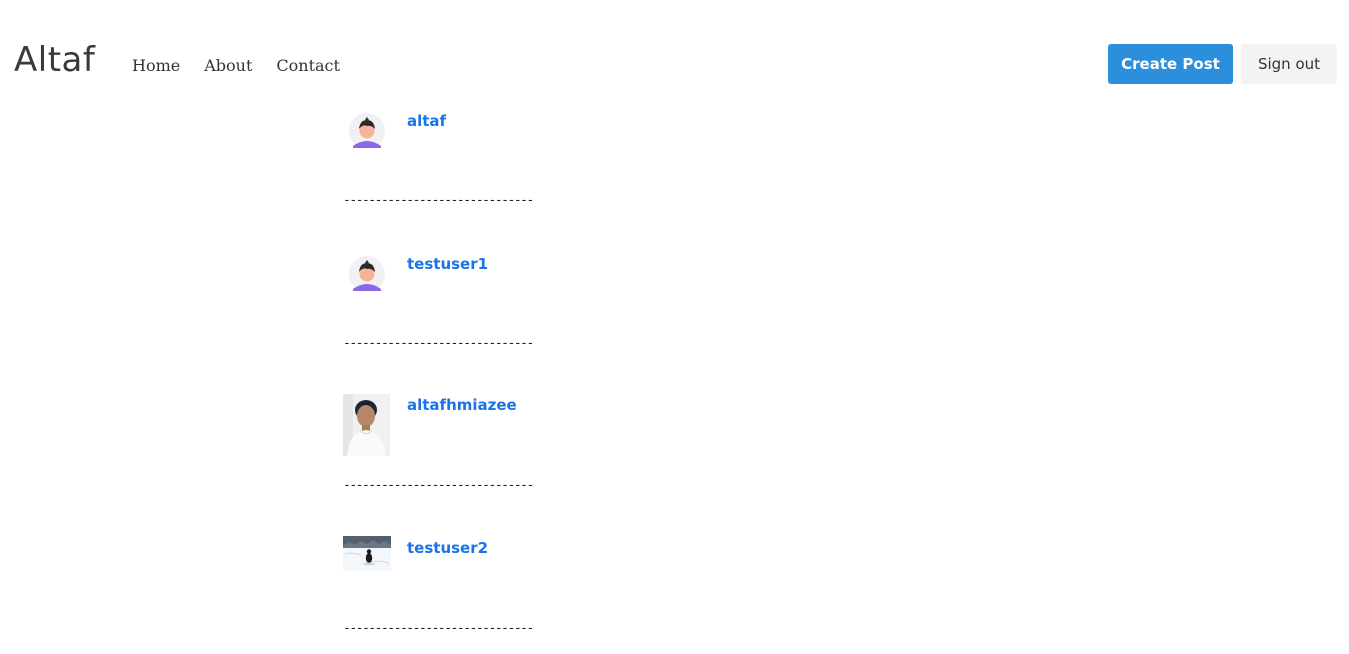 The width and height of the screenshot is (1349, 654). What do you see at coordinates (426, 121) in the screenshot?
I see `username-link: altaf` at bounding box center [426, 121].